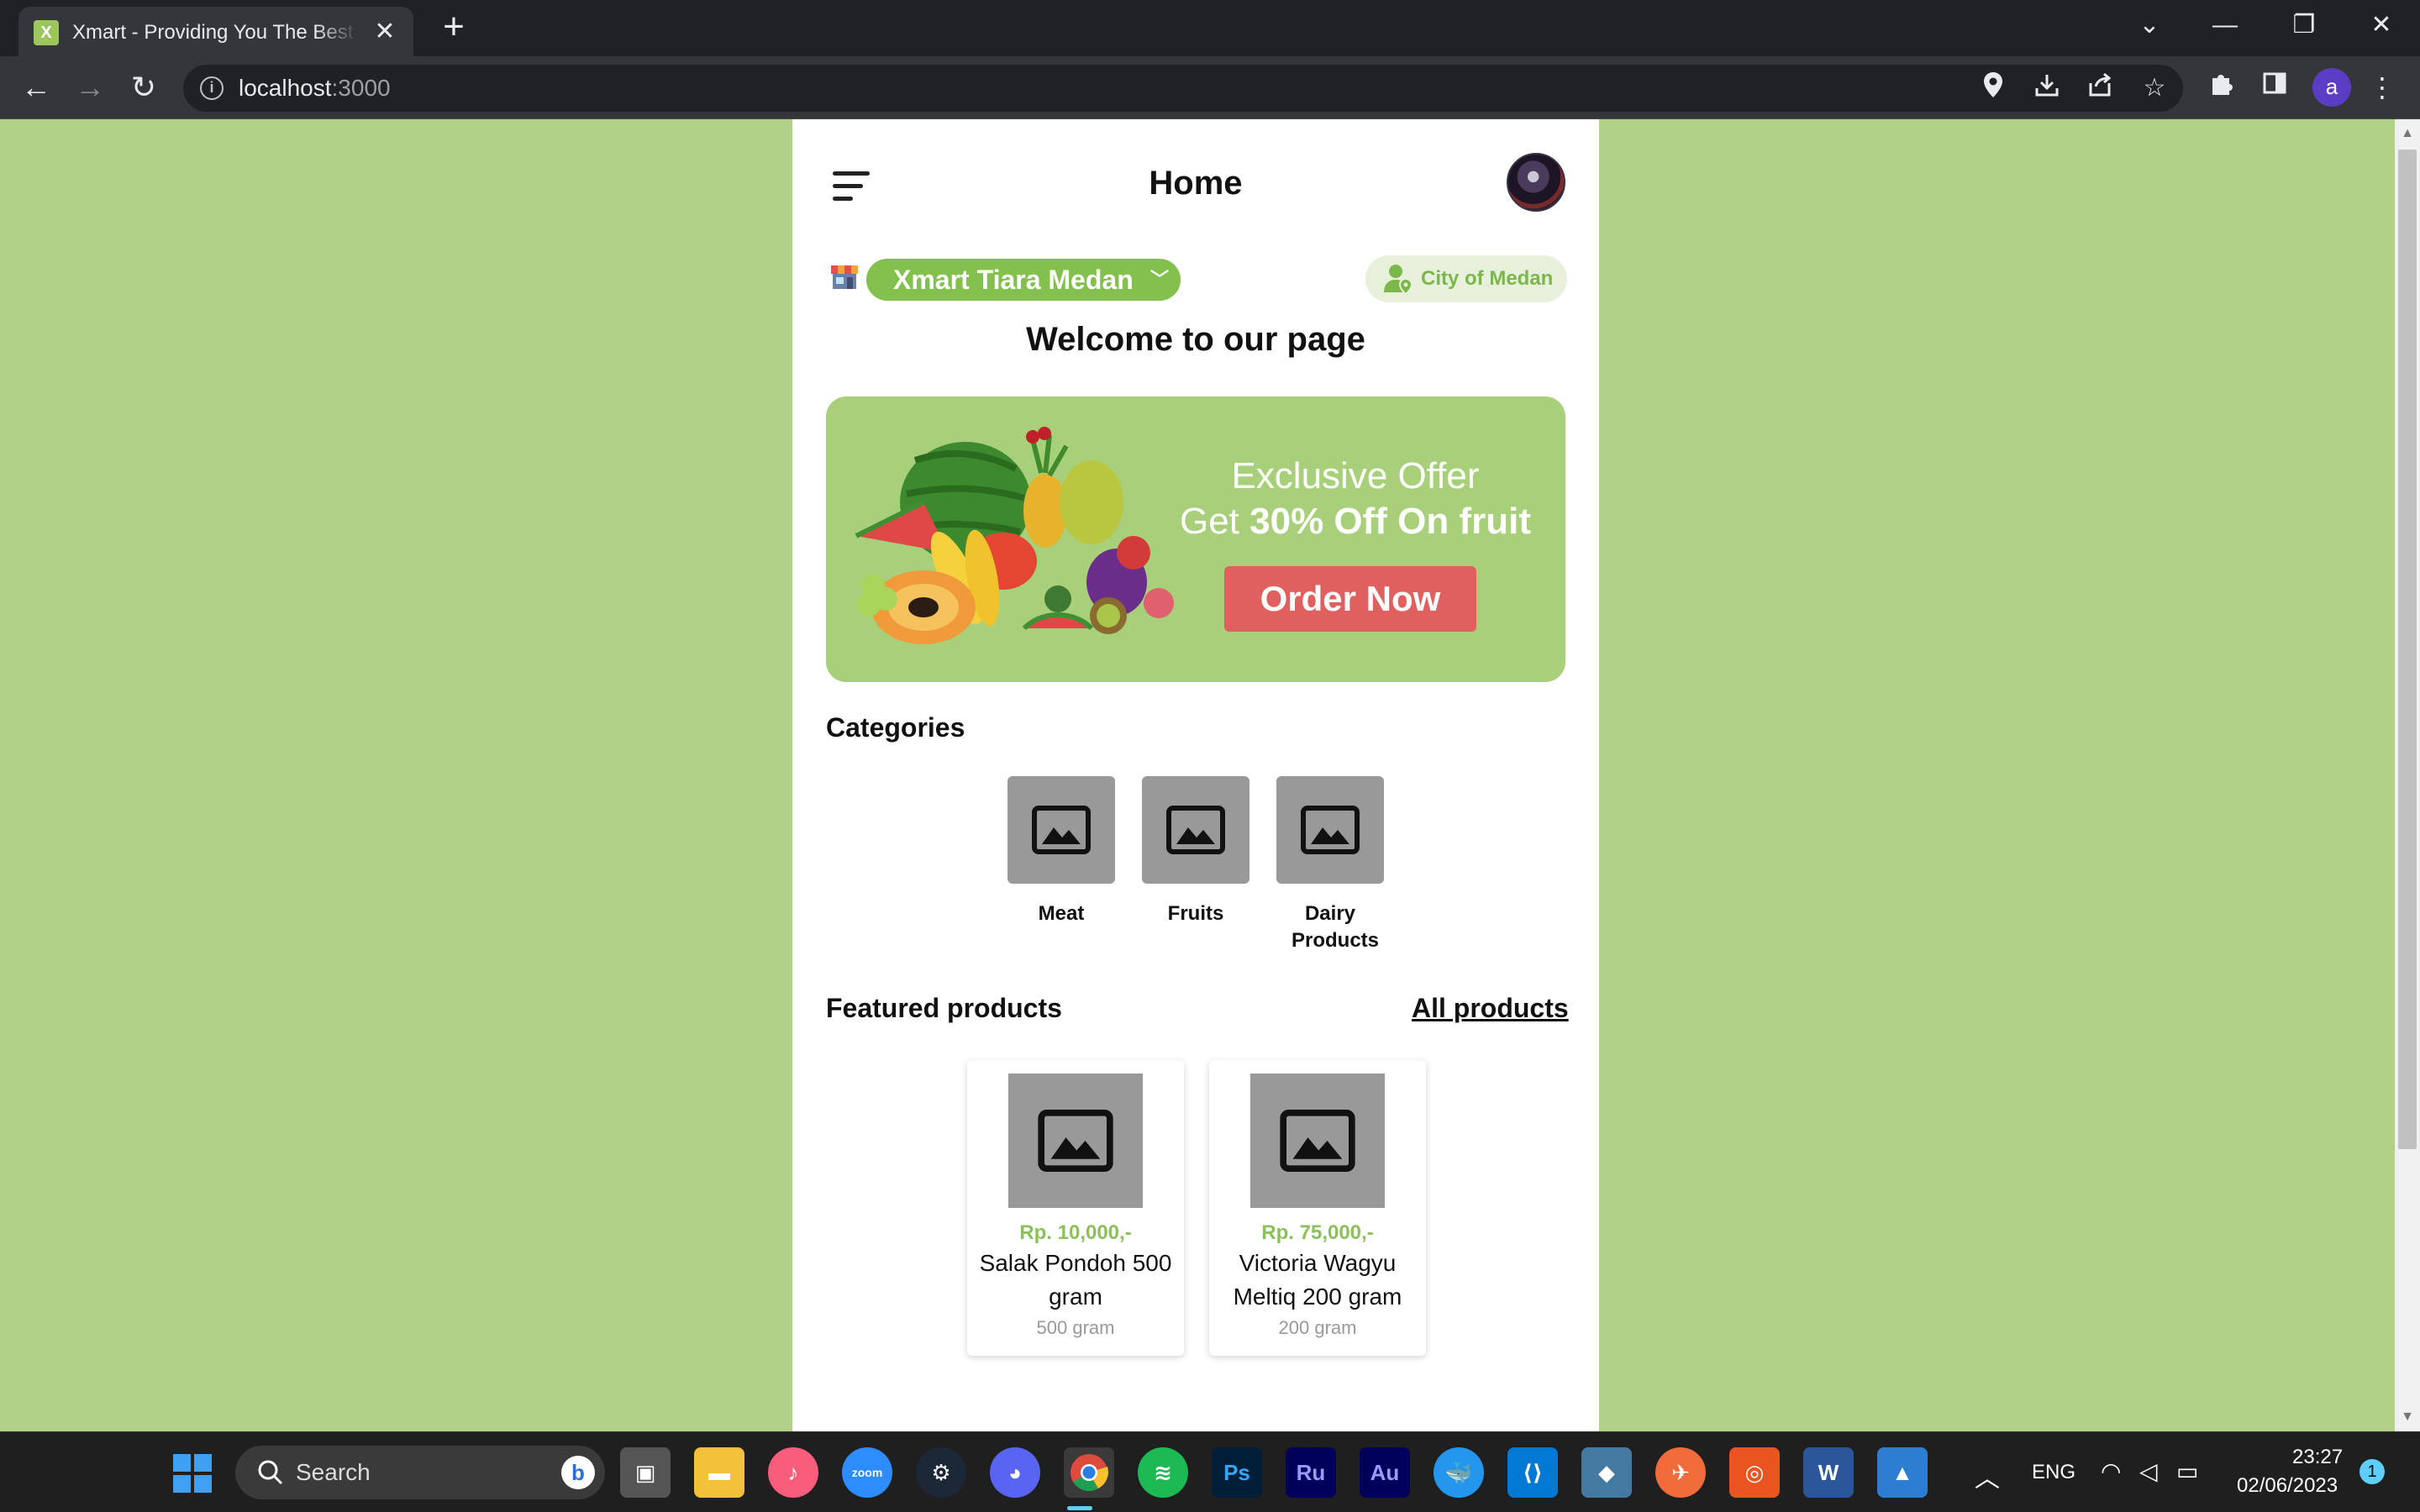 The image size is (2420, 1512). What do you see at coordinates (1195, 913) in the screenshot?
I see `category-label: Fruits` at bounding box center [1195, 913].